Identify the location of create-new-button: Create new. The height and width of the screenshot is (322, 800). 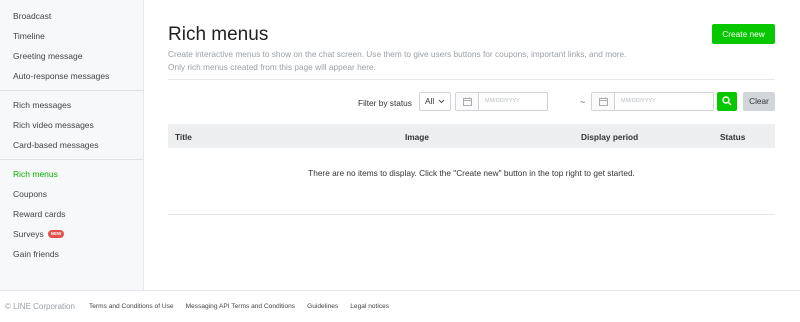
(743, 34).